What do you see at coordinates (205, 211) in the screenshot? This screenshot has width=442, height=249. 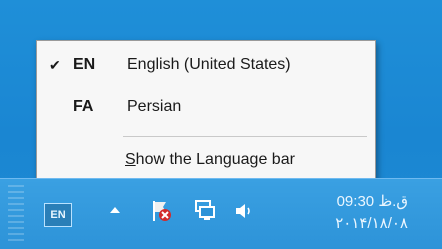 I see `network-icon` at bounding box center [205, 211].